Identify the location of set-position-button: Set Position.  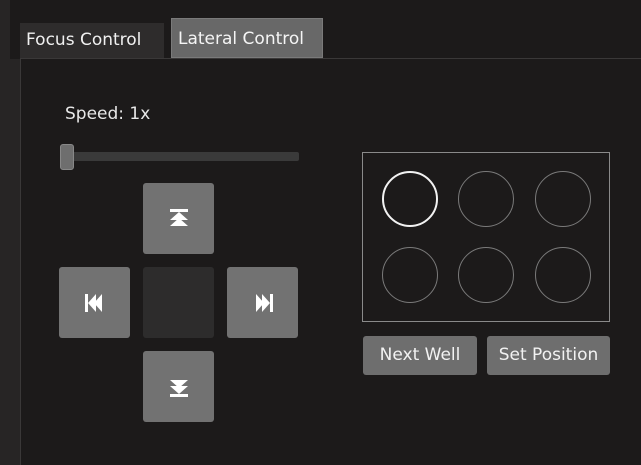
(548, 355).